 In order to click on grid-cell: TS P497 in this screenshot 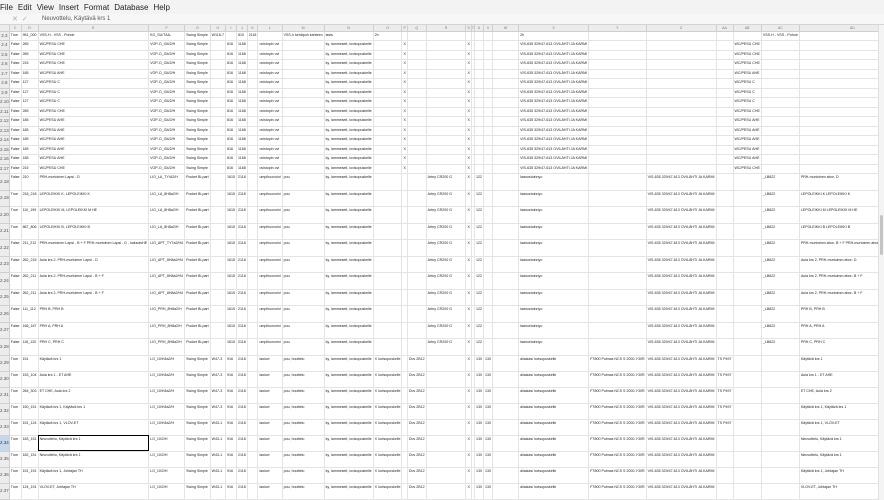, I will do `click(725, 411)`.